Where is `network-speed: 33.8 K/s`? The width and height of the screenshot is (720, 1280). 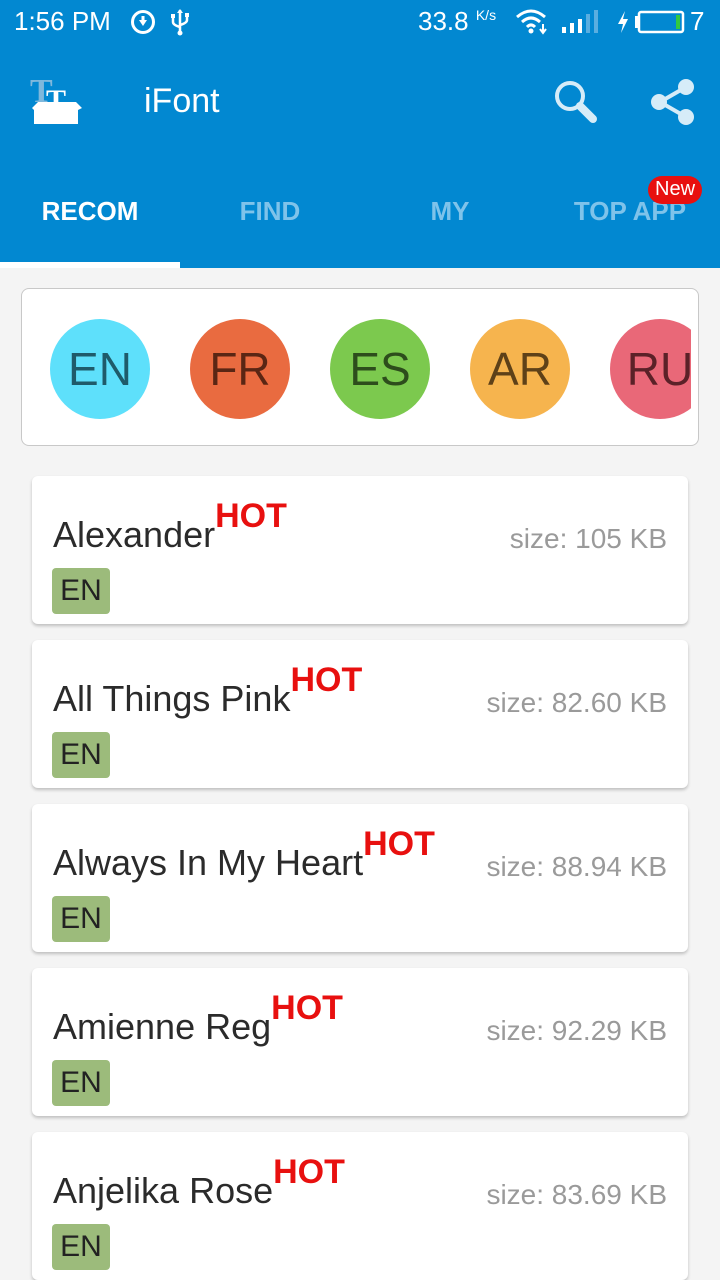
network-speed: 33.8 K/s is located at coordinates (457, 21).